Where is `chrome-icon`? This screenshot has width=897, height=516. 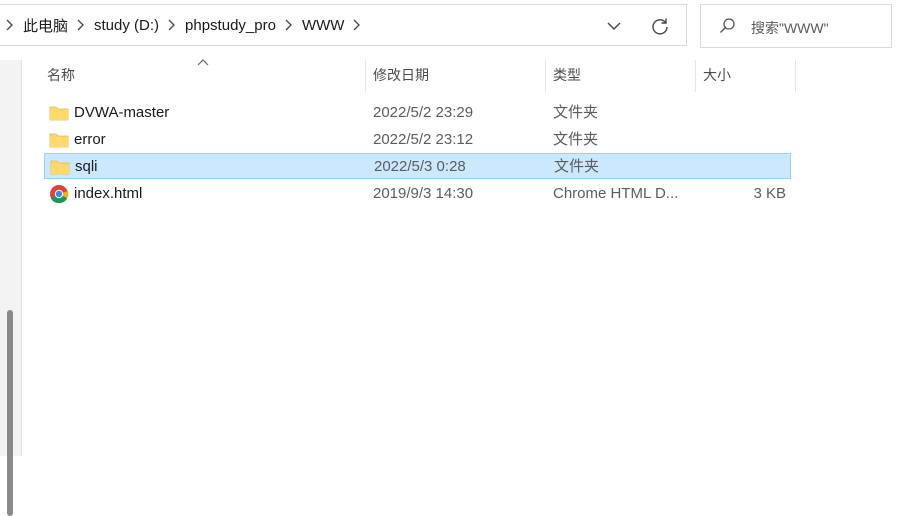 chrome-icon is located at coordinates (59, 194).